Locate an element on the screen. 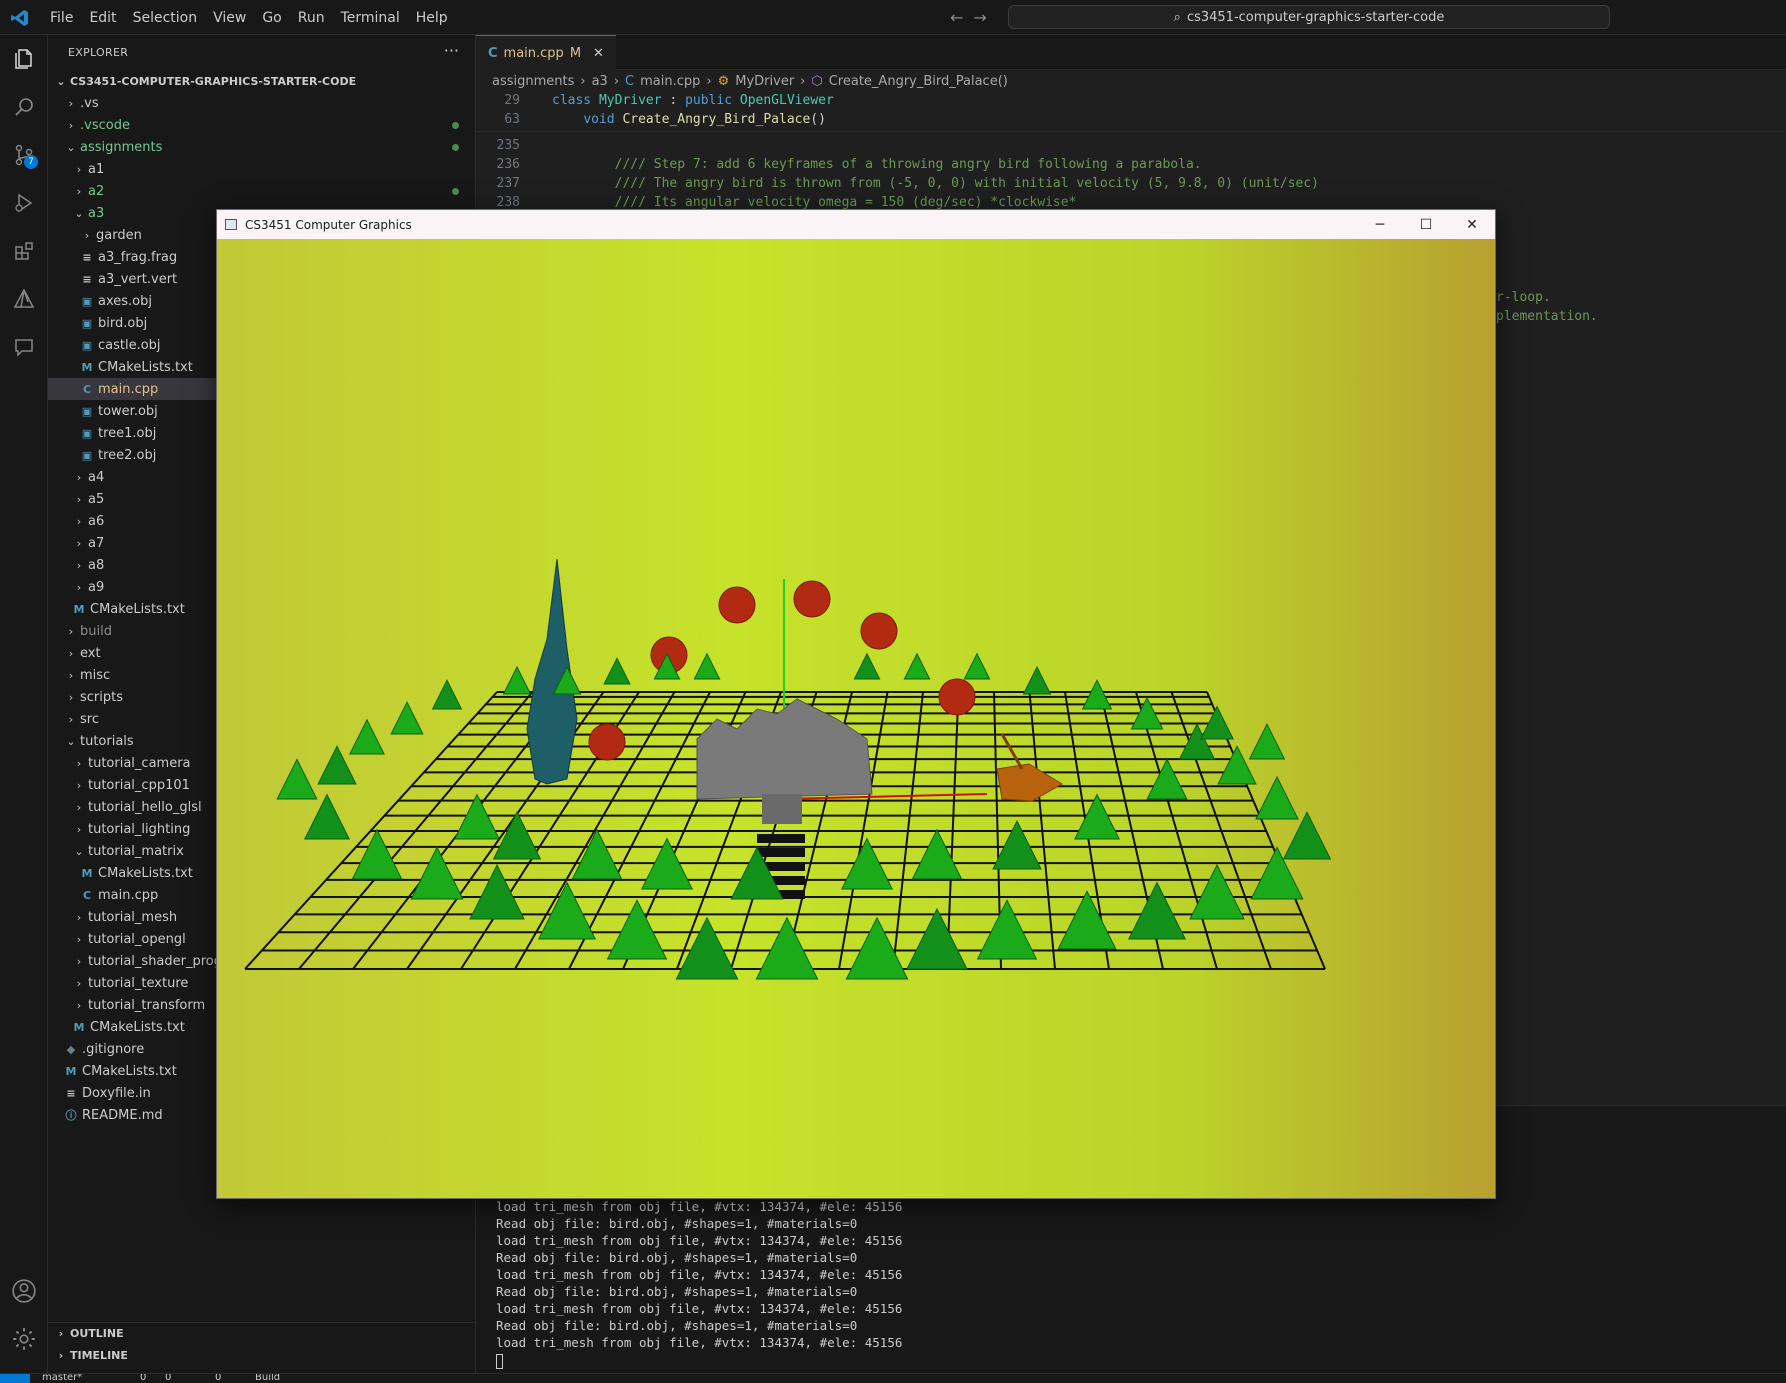  breadcrumb-item: Create_Angry_Bird_Palace() is located at coordinates (918, 81).